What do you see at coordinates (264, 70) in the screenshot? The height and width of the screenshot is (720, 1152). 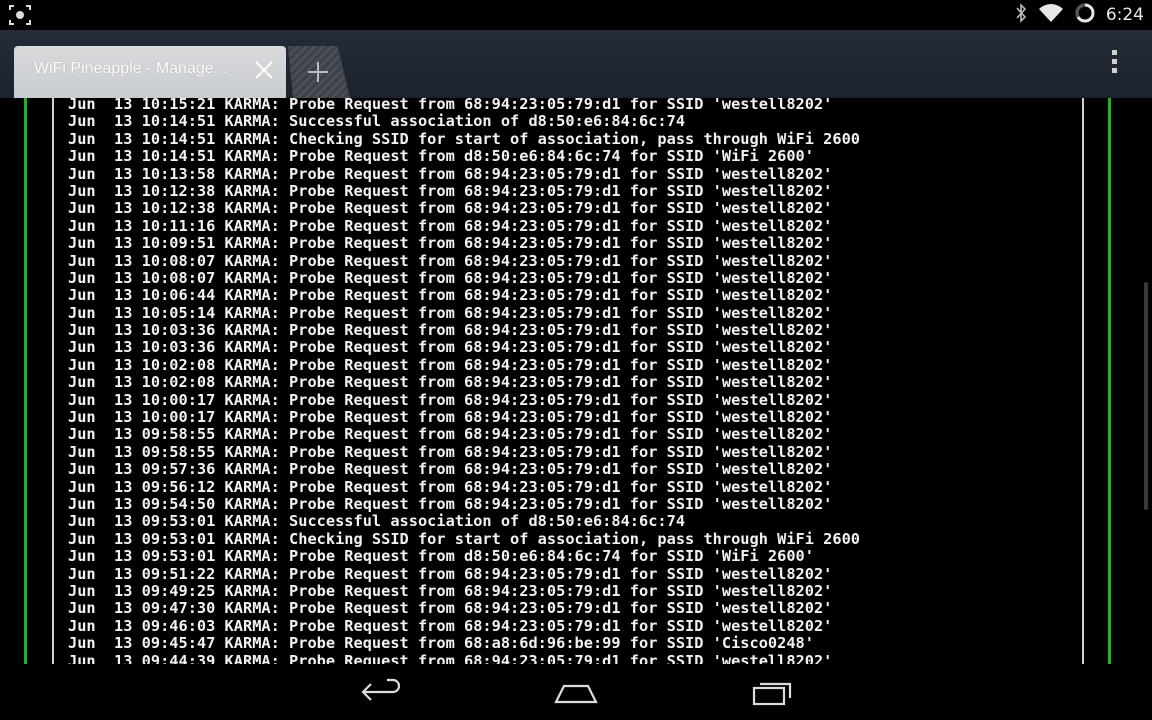 I see `close-icon` at bounding box center [264, 70].